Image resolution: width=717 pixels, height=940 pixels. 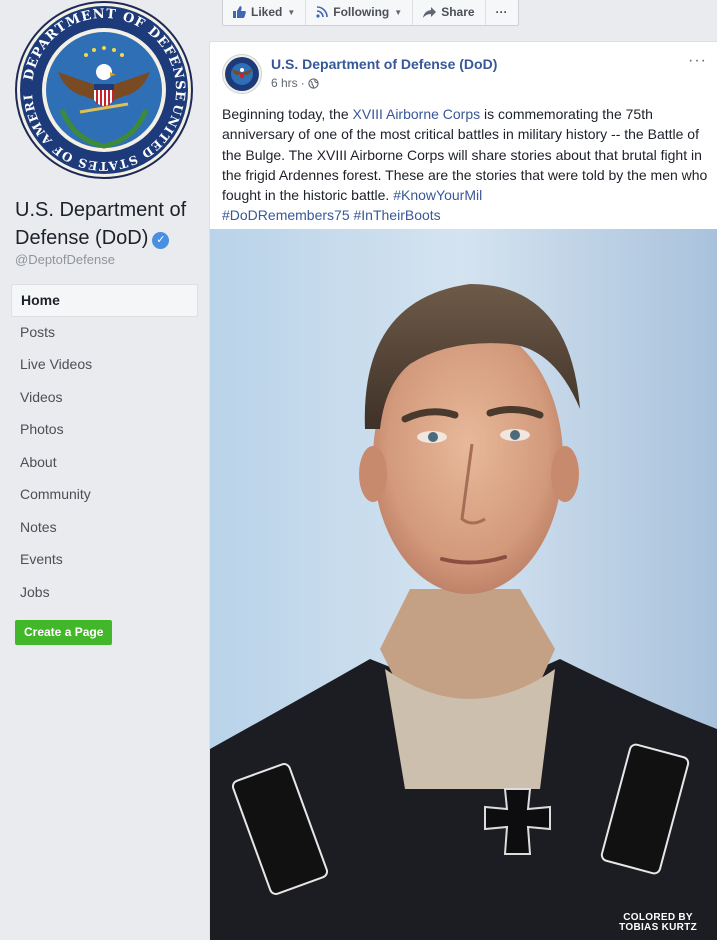 What do you see at coordinates (658, 927) in the screenshot?
I see `photo-credit-line: TOBIAS KURTZ` at bounding box center [658, 927].